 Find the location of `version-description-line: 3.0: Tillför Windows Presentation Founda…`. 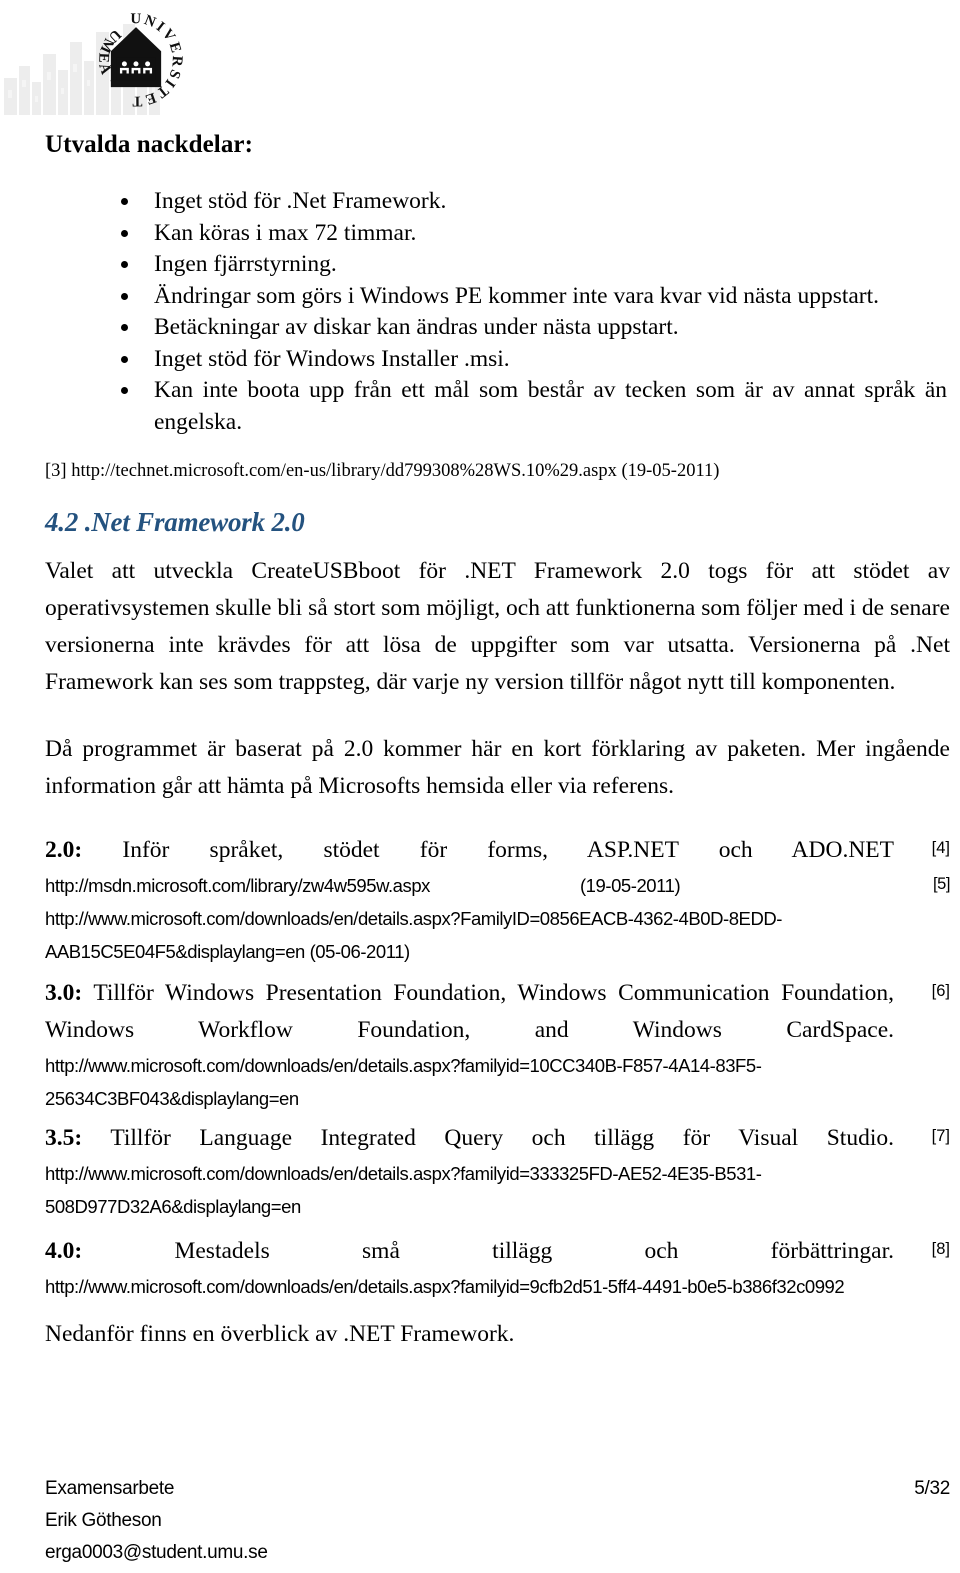

version-description-line: 3.0: Tillför Windows Presentation Founda… is located at coordinates (497, 1012).